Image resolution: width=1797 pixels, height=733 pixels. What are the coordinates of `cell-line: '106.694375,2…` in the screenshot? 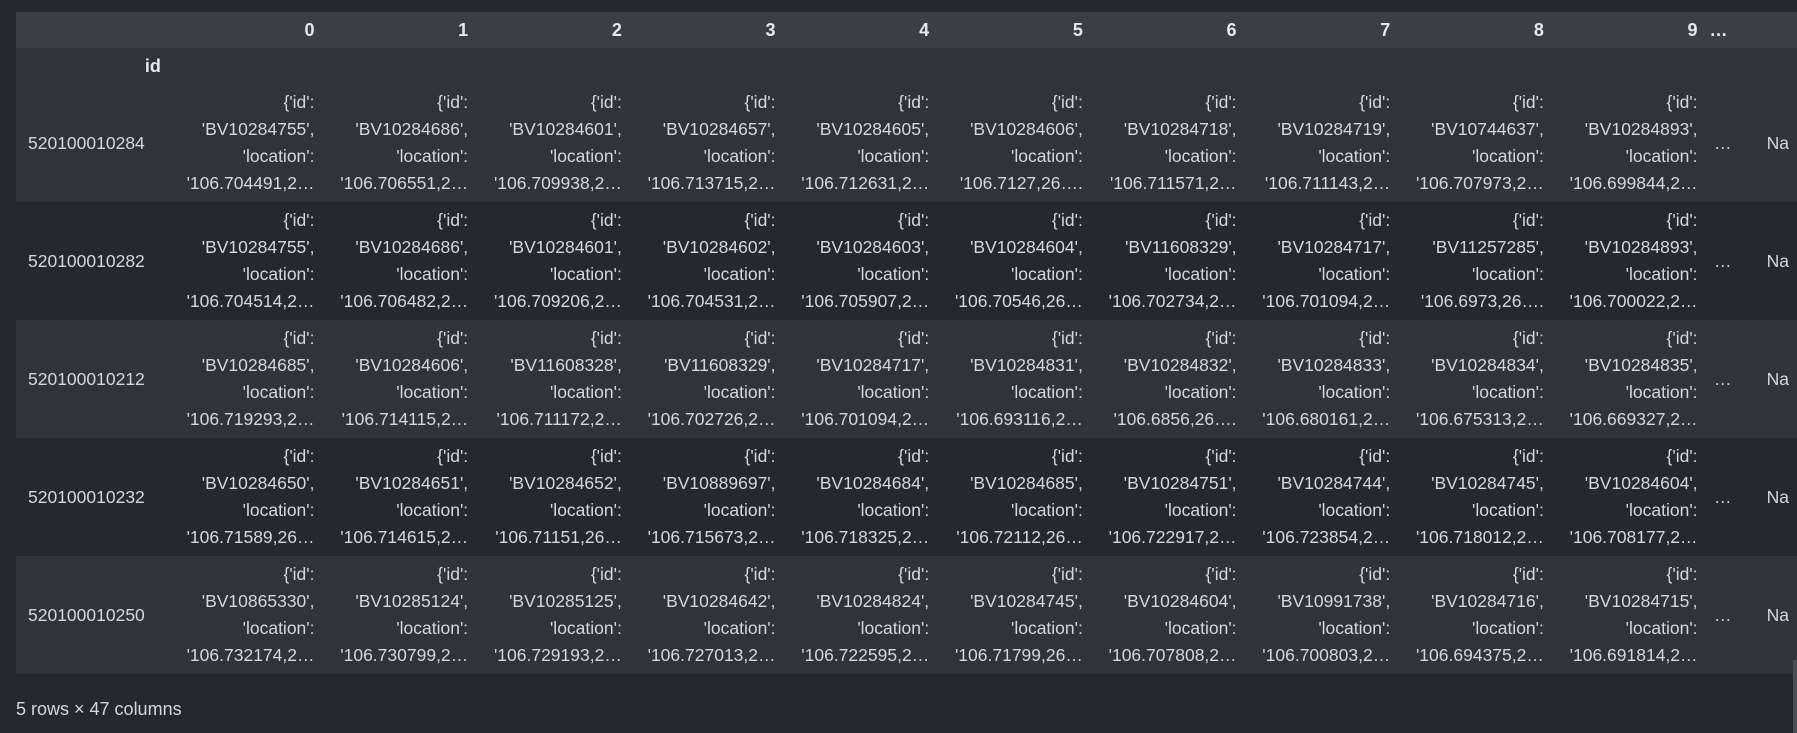 It's located at (1479, 654).